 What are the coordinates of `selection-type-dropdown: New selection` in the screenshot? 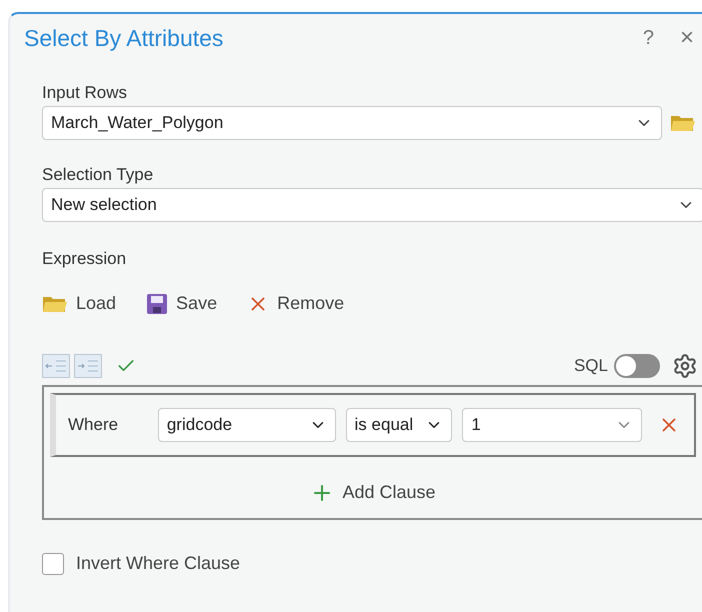 It's located at (372, 205).